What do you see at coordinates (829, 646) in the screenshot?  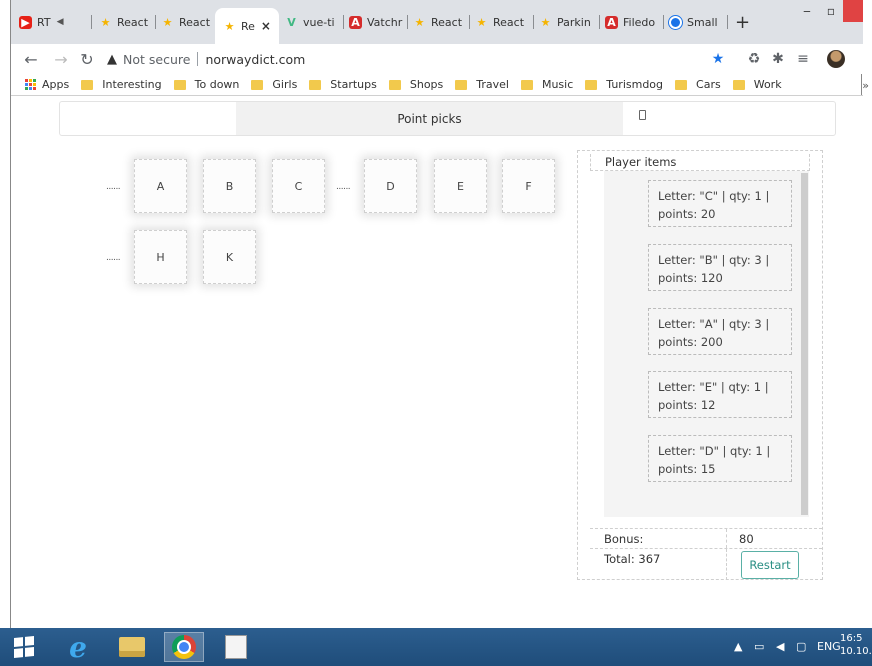 I see `language-indicator: ENG` at bounding box center [829, 646].